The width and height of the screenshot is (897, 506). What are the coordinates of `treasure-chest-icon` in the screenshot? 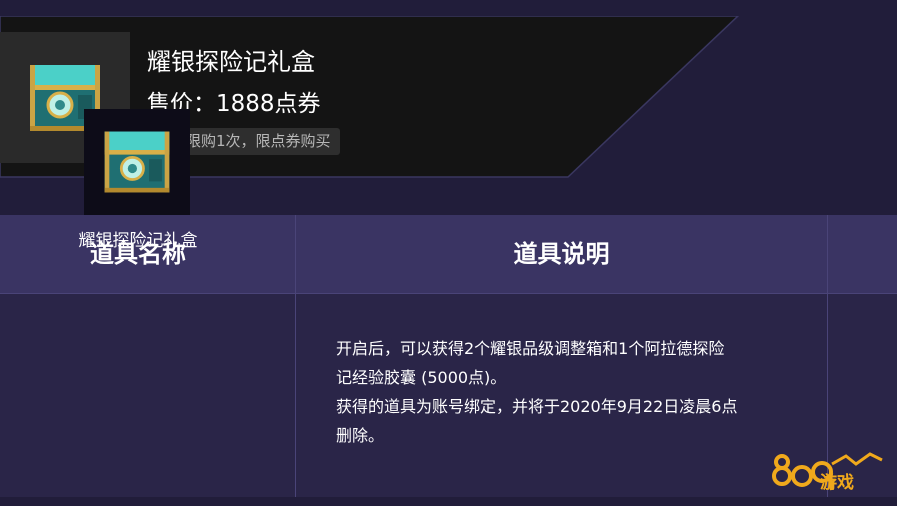 It's located at (137, 162).